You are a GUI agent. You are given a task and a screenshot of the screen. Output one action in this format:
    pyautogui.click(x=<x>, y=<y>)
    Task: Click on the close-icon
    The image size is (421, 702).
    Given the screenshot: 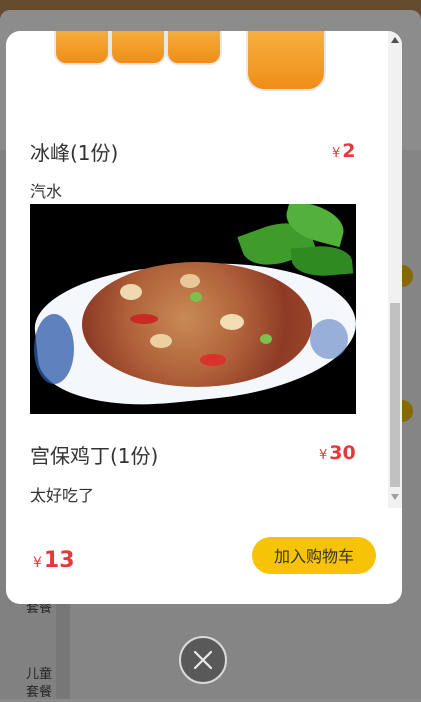 What is the action you would take?
    pyautogui.click(x=203, y=660)
    